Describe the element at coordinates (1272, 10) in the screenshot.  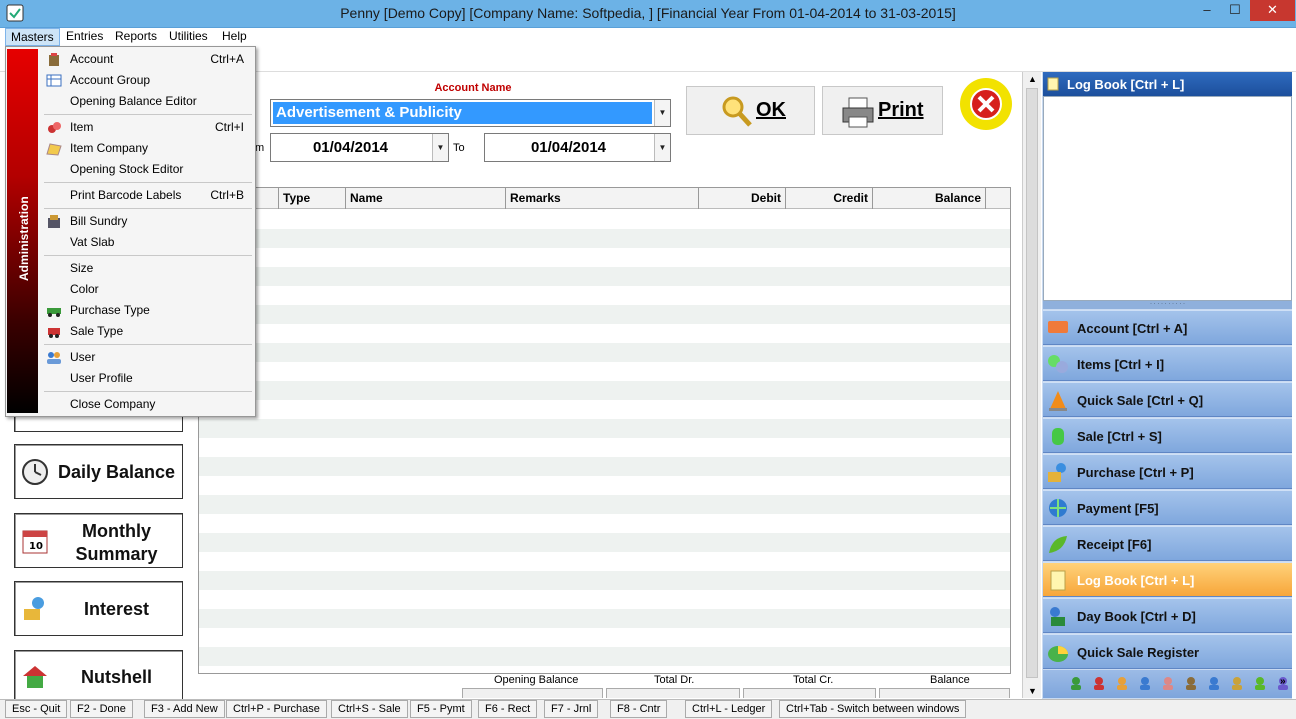
I see `close-window-button: ✕` at that location.